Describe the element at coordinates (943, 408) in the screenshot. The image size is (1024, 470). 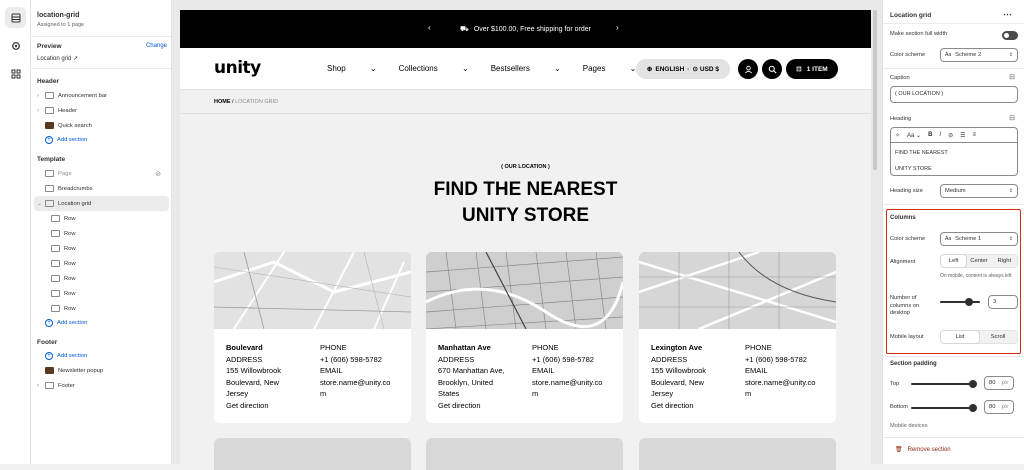
I see `padding-bottom-slider-track` at that location.